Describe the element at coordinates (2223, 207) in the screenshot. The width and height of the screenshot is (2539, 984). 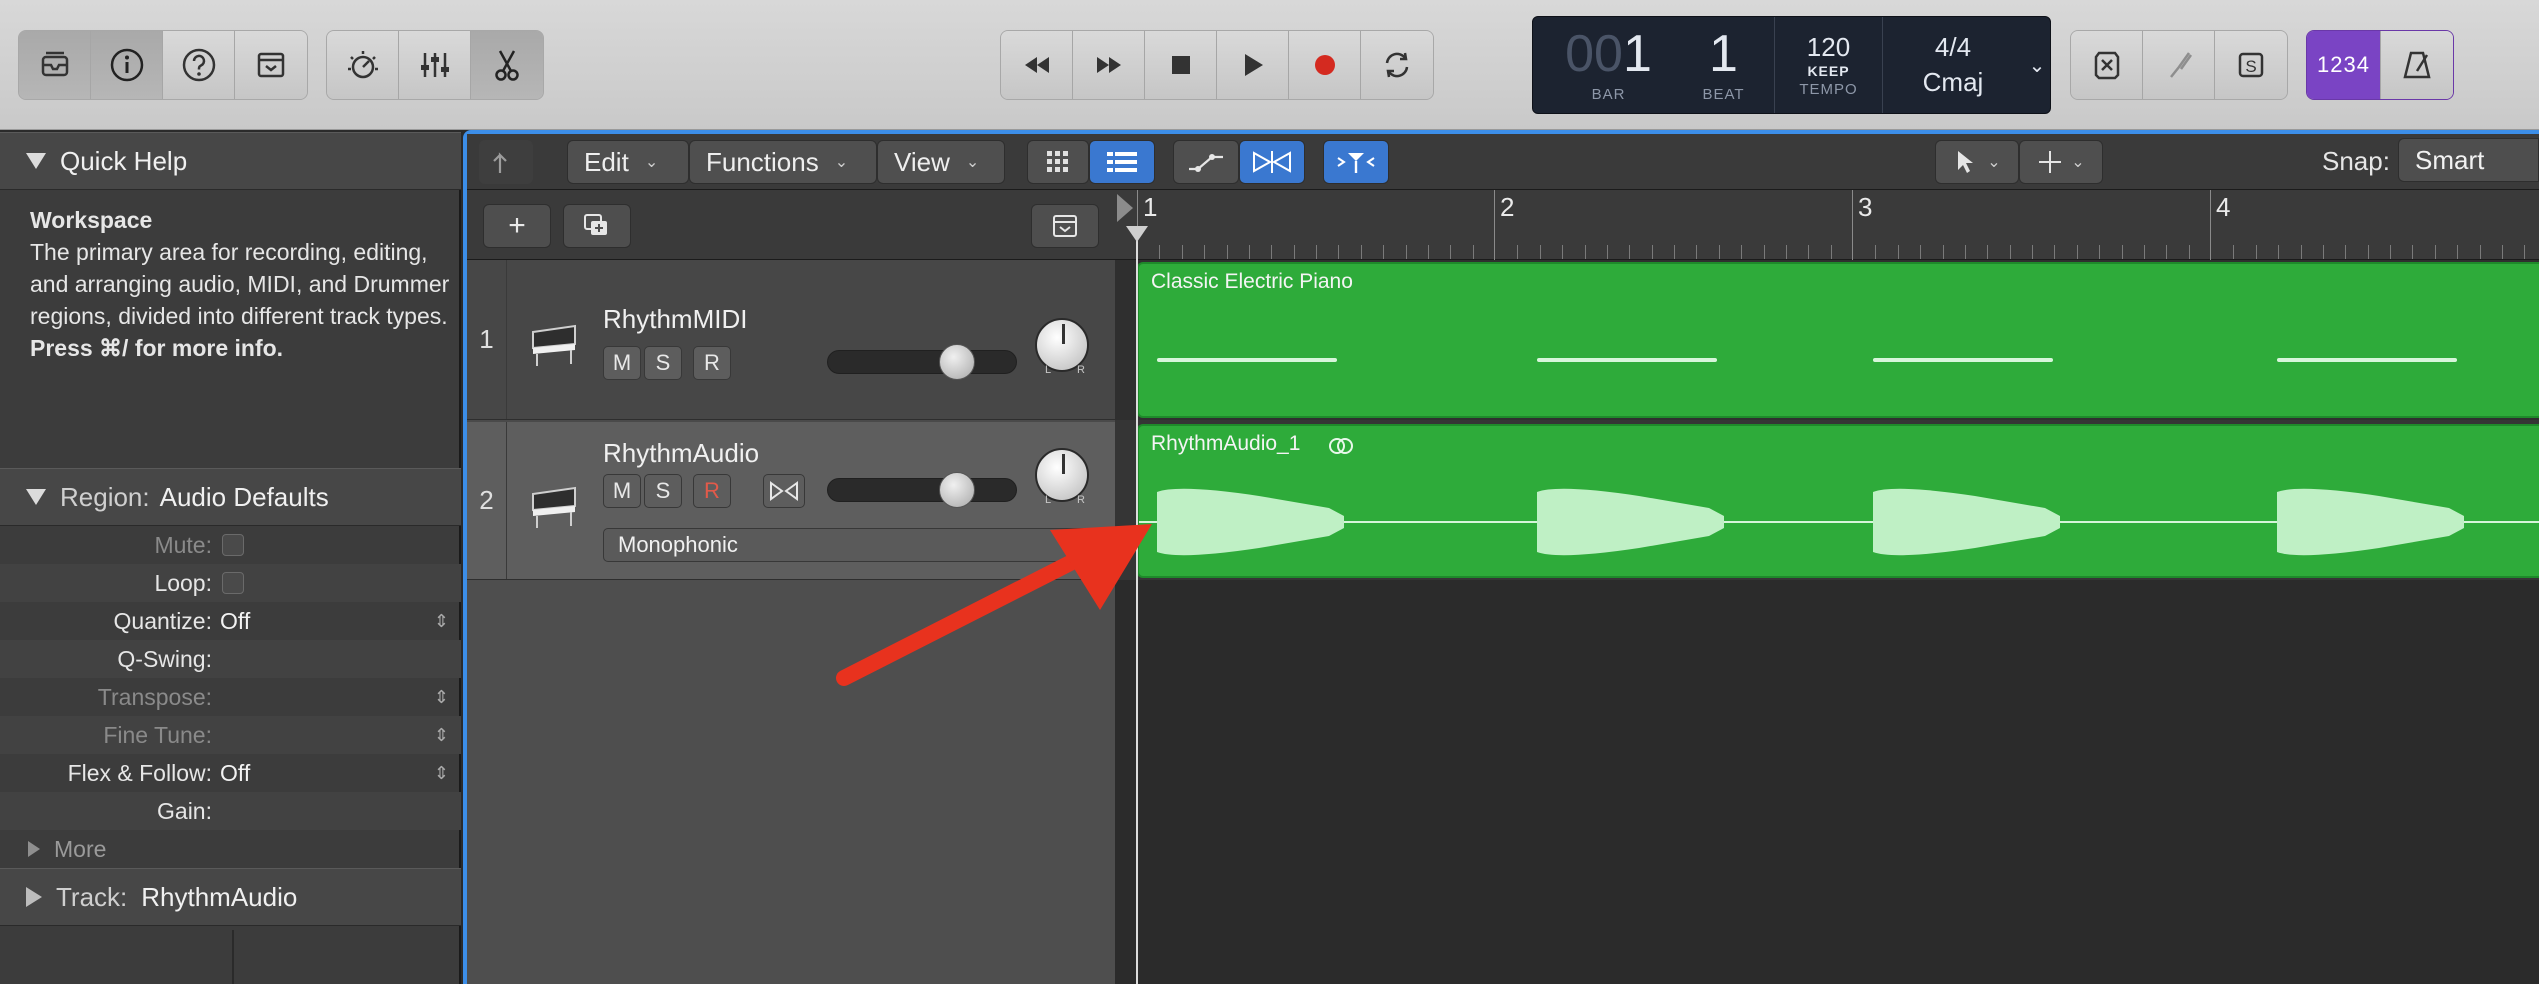
I see `bar-number: 4` at that location.